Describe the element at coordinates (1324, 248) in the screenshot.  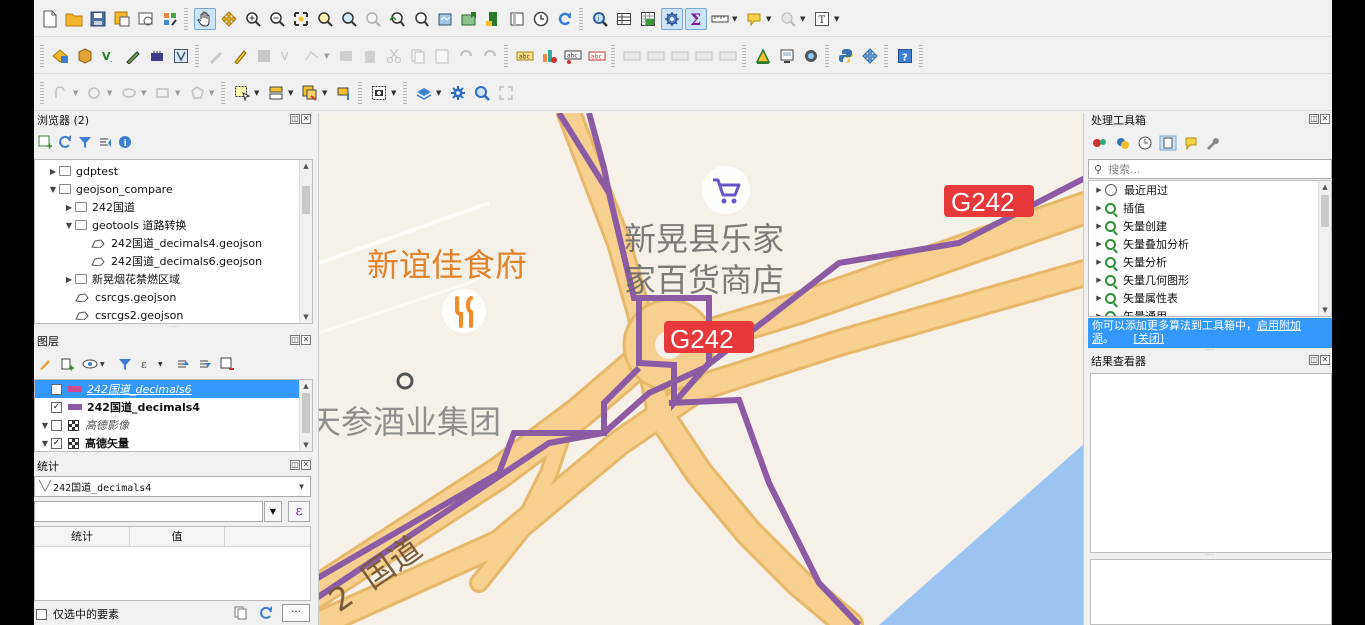
I see `toolbox-scrollbar: ▲ ▼` at that location.